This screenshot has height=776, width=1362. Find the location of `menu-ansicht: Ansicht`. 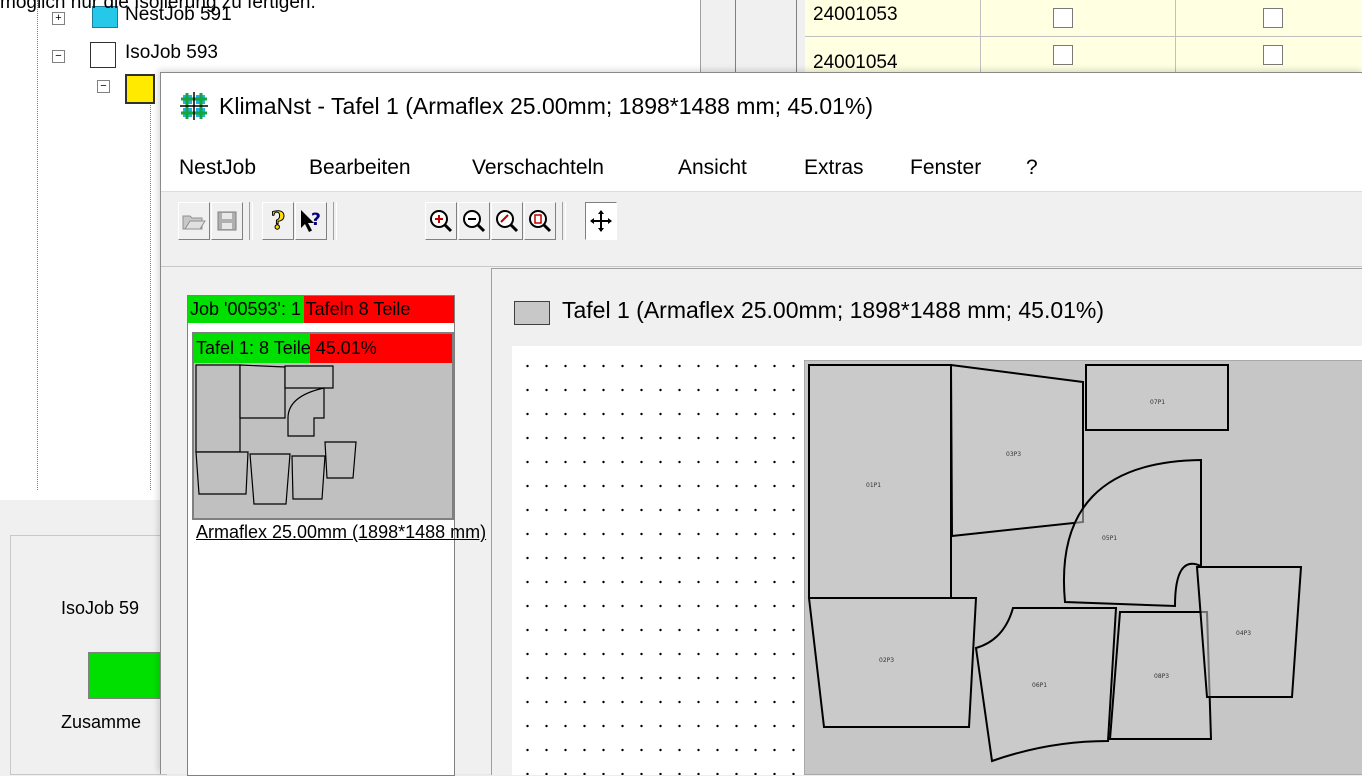

menu-ansicht: Ansicht is located at coordinates (712, 168).